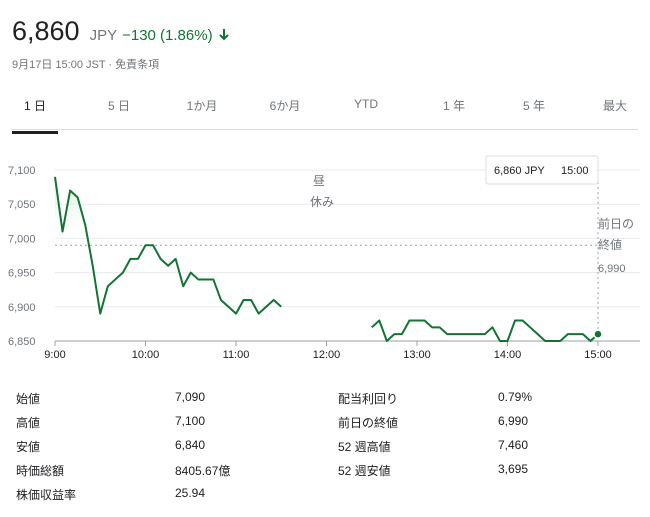 This screenshot has height=517, width=650. Describe the element at coordinates (54, 355) in the screenshot. I see `x-tick-label: 9:00` at that location.